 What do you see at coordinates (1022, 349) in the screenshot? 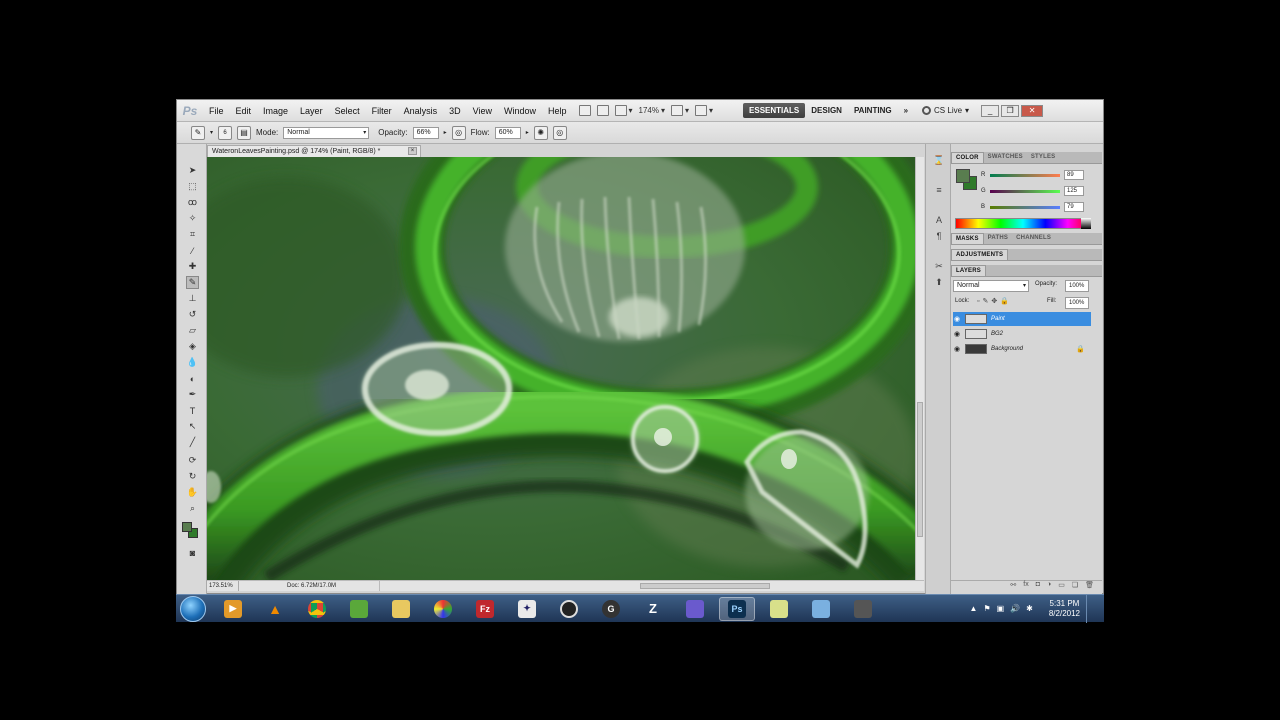
I see `layer-row-background: ◉ Background 🔒` at bounding box center [1022, 349].